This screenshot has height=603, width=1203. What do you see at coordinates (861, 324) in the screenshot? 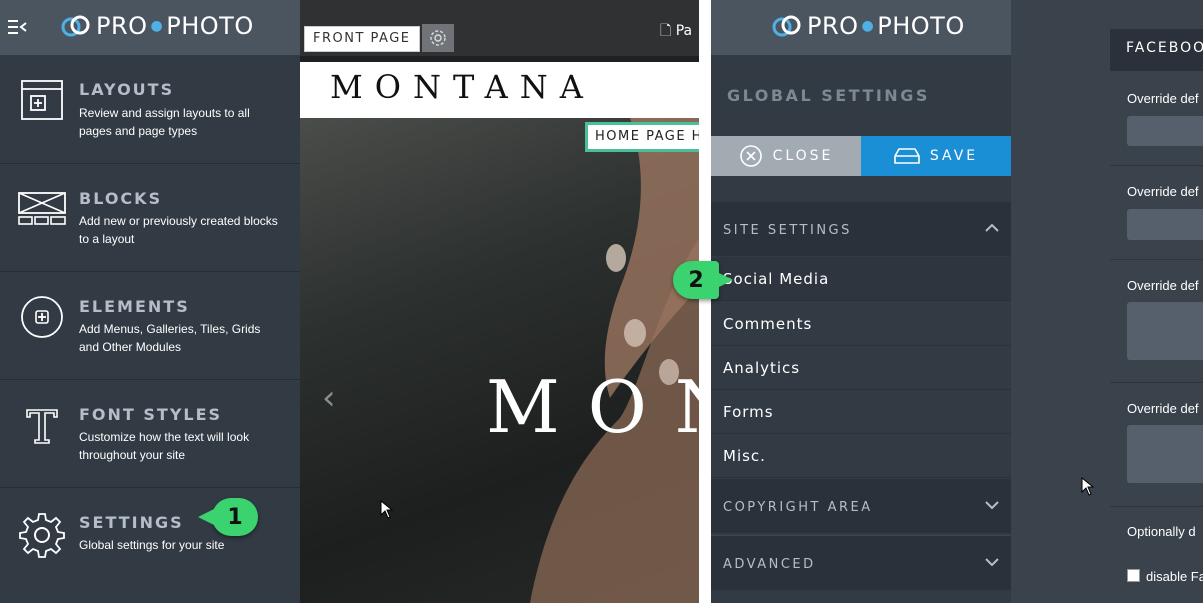
I see `settings-item-comments: Comments` at bounding box center [861, 324].